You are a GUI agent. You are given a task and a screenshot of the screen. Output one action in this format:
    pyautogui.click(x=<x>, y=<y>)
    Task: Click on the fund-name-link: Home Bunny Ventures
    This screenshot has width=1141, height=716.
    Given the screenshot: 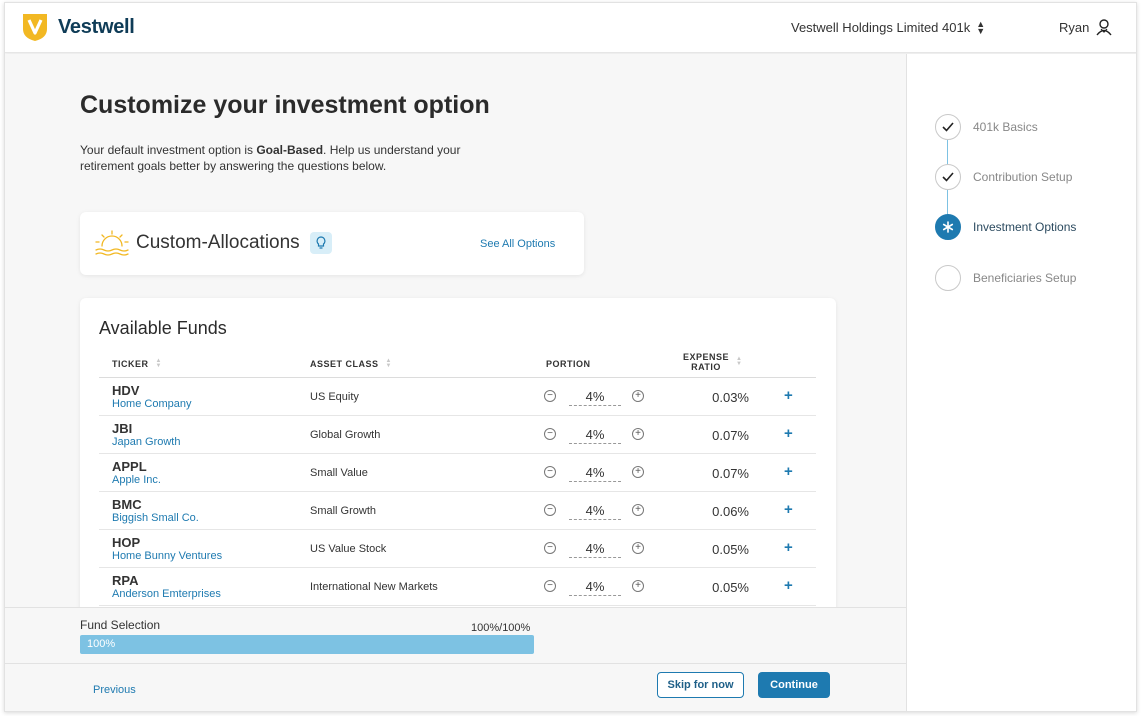 What is the action you would take?
    pyautogui.click(x=167, y=556)
    